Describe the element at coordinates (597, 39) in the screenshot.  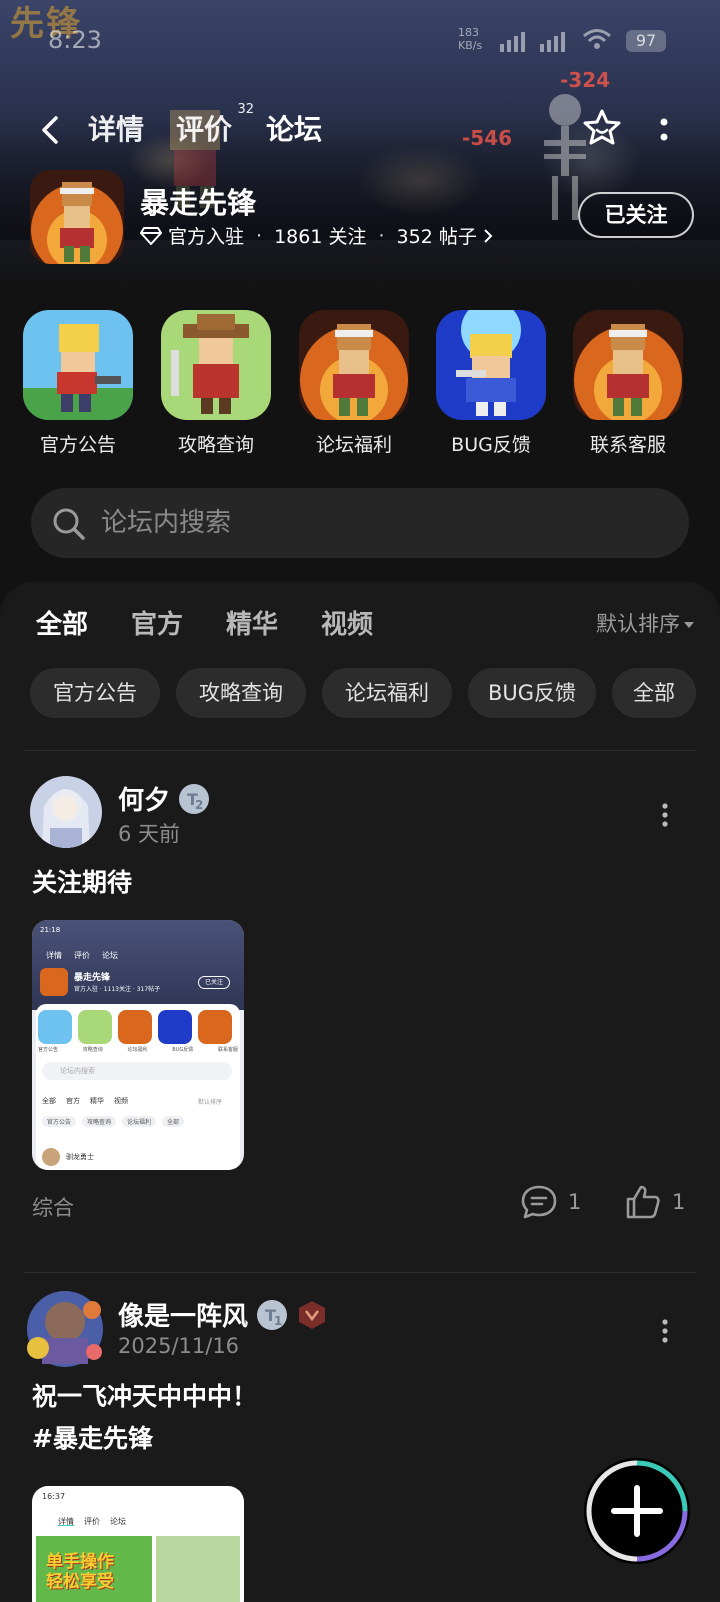
I see `wifi-icon` at that location.